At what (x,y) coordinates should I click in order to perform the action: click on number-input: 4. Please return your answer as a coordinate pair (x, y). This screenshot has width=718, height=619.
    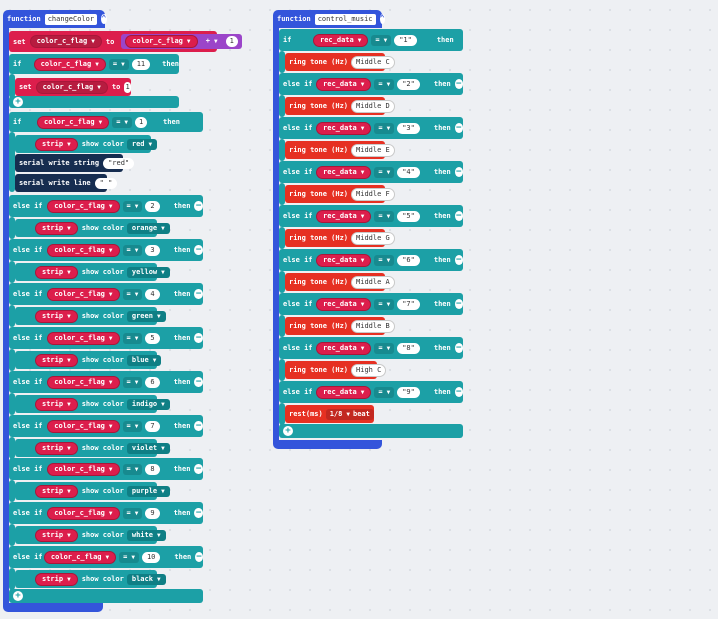
    Looking at the image, I should click on (152, 294).